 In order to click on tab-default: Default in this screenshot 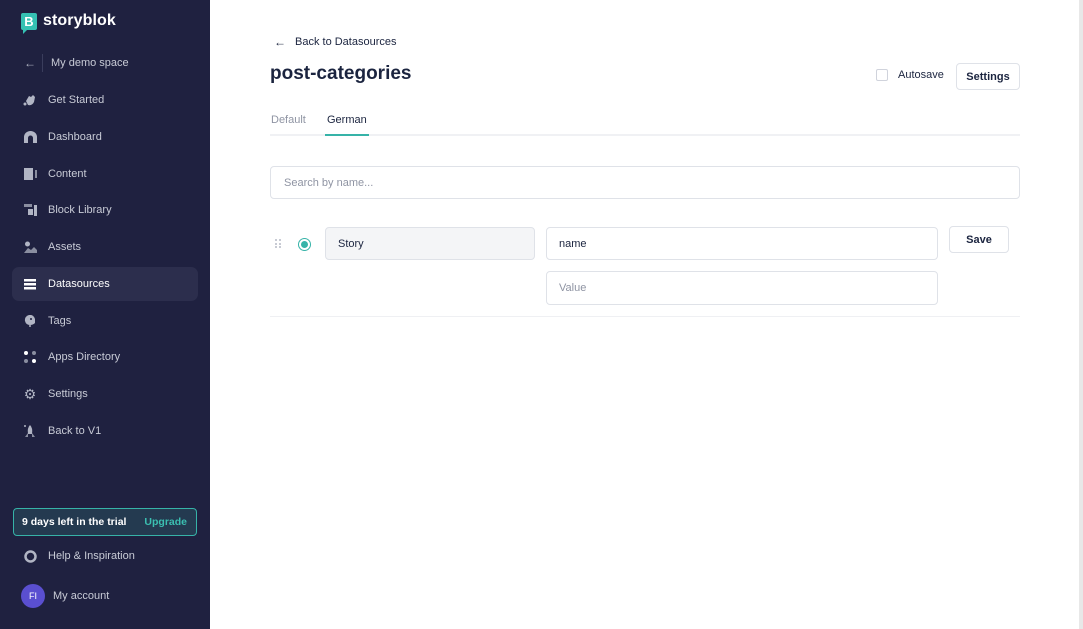, I will do `click(288, 124)`.